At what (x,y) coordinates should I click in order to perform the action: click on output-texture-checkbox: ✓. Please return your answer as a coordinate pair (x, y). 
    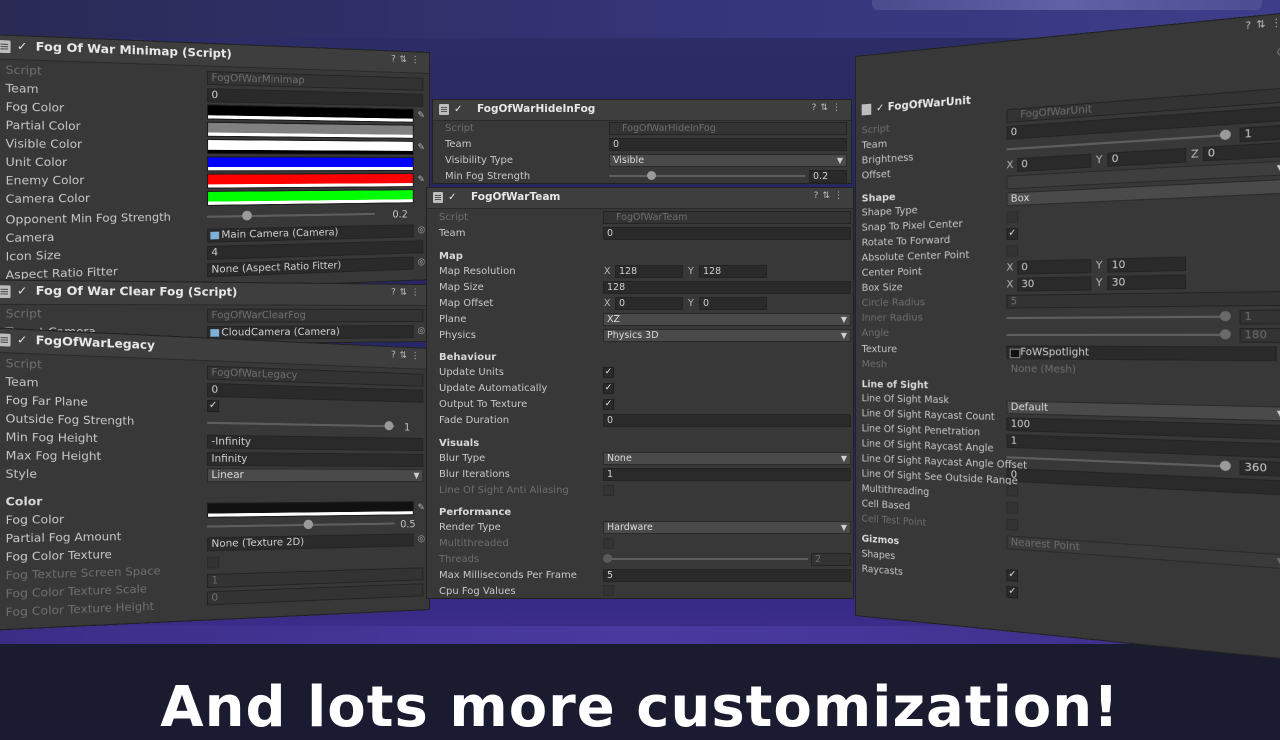
    Looking at the image, I should click on (608, 404).